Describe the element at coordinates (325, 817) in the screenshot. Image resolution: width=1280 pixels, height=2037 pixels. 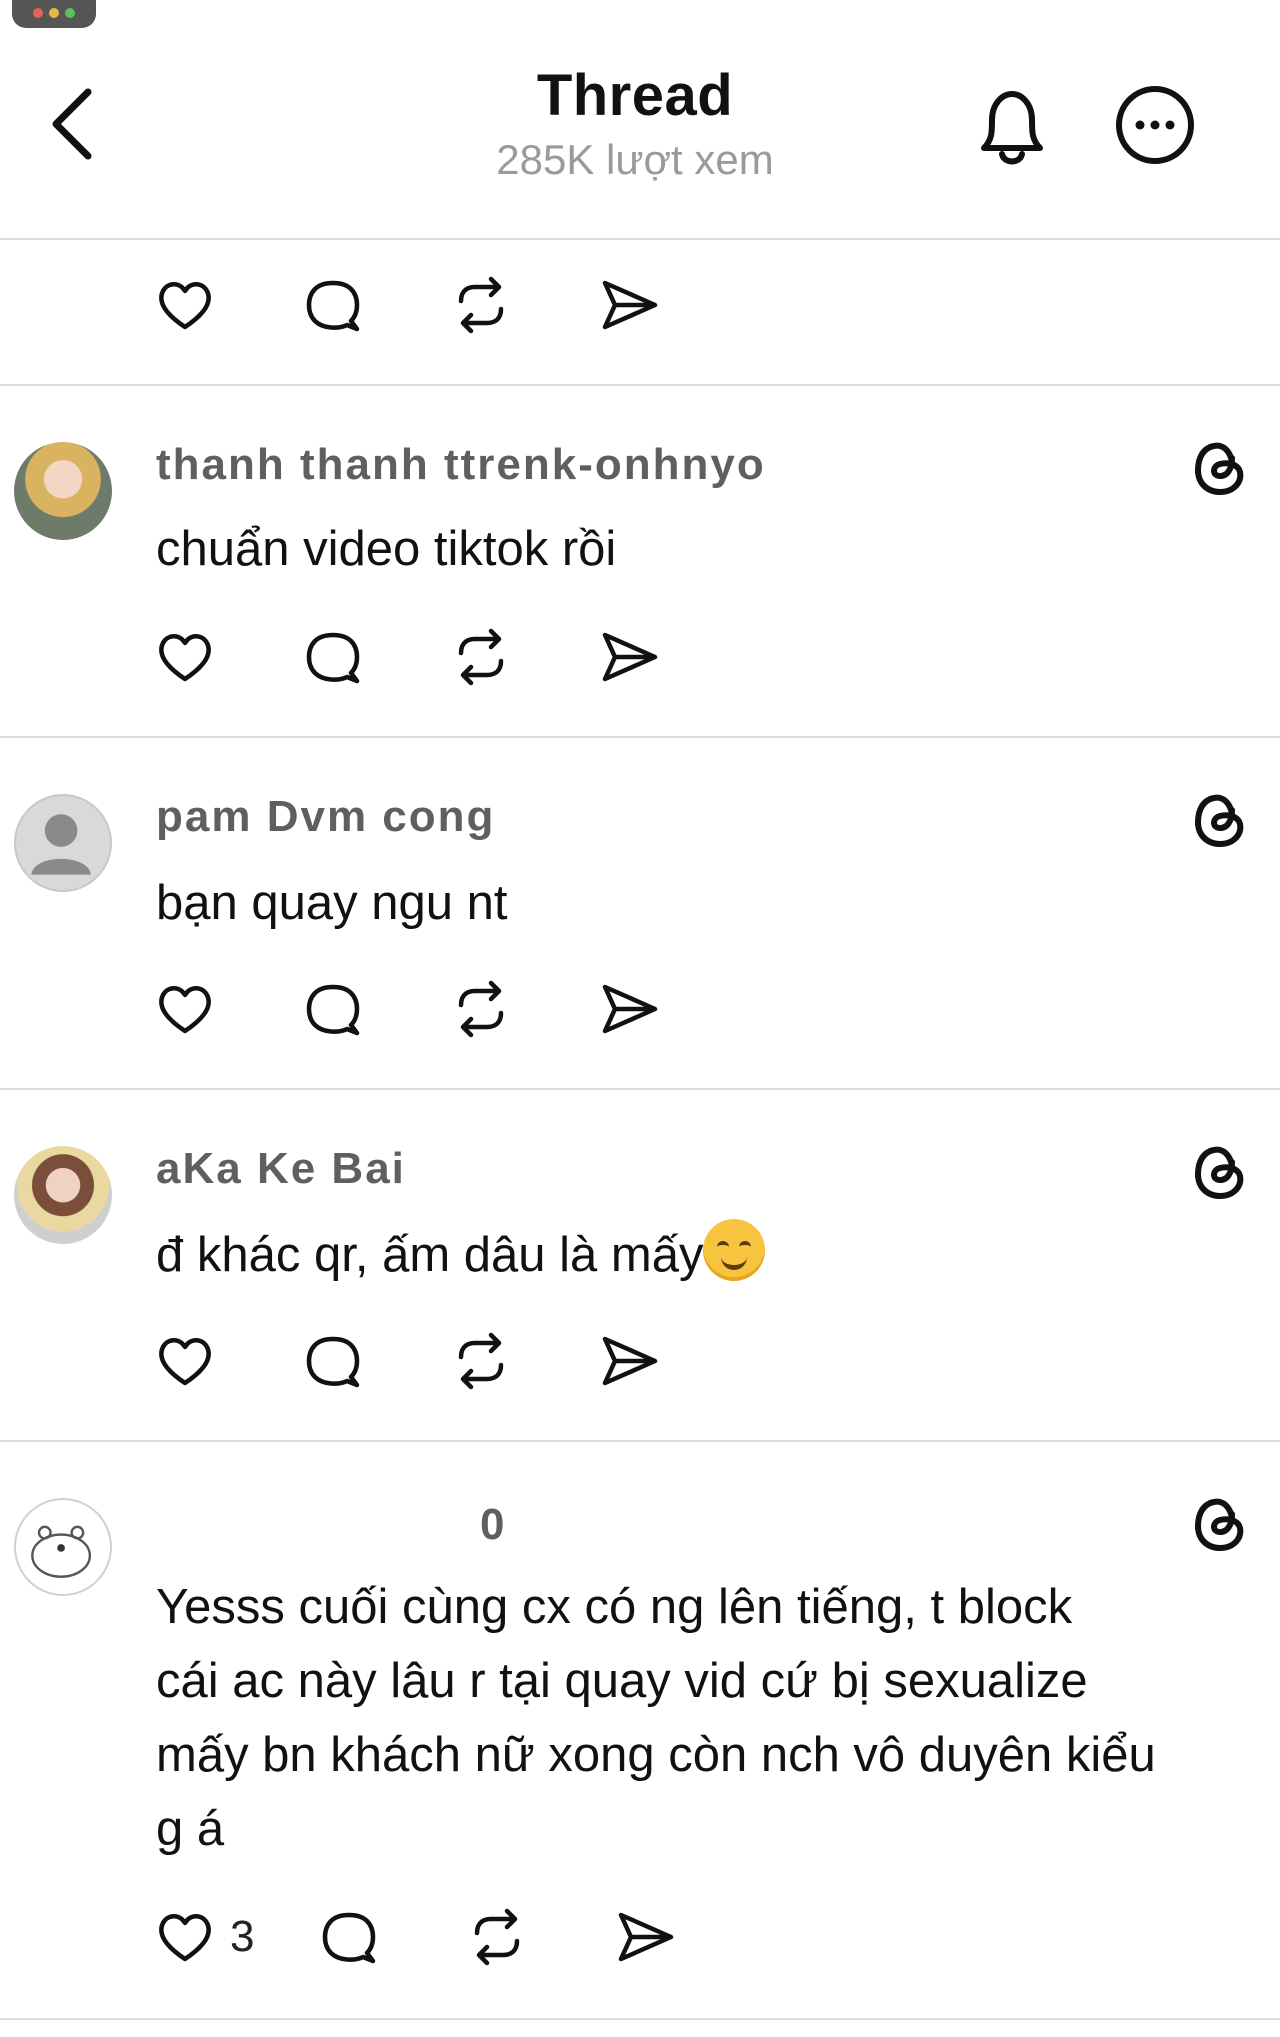
I see `comment-username: pam Dvm cong` at that location.